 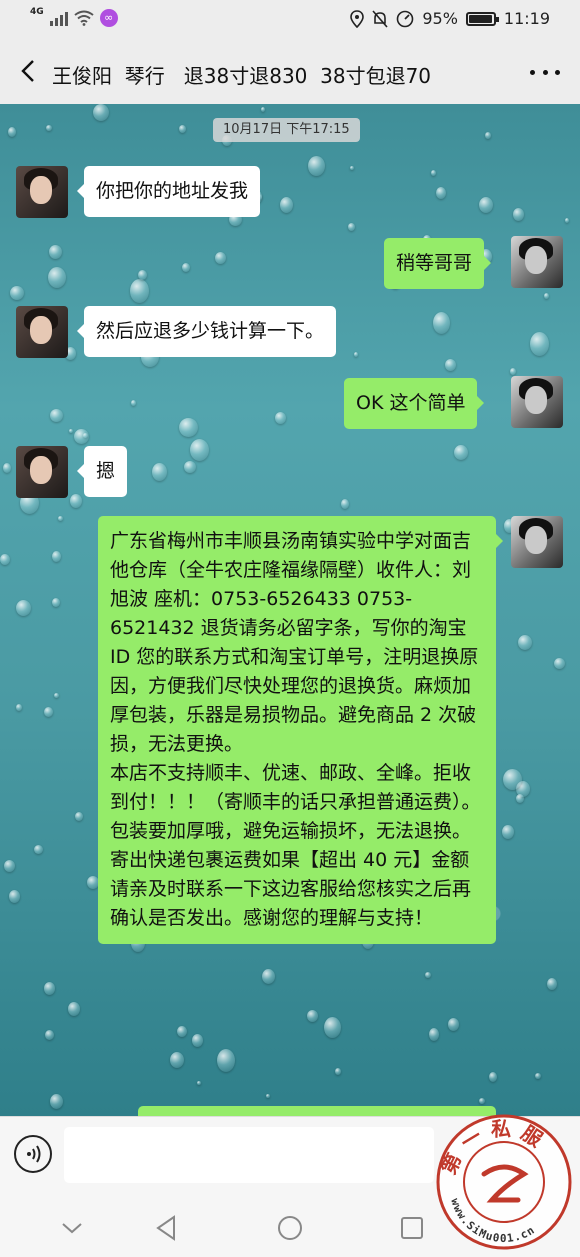 I want to click on nav-home-button, so click(x=290, y=1228).